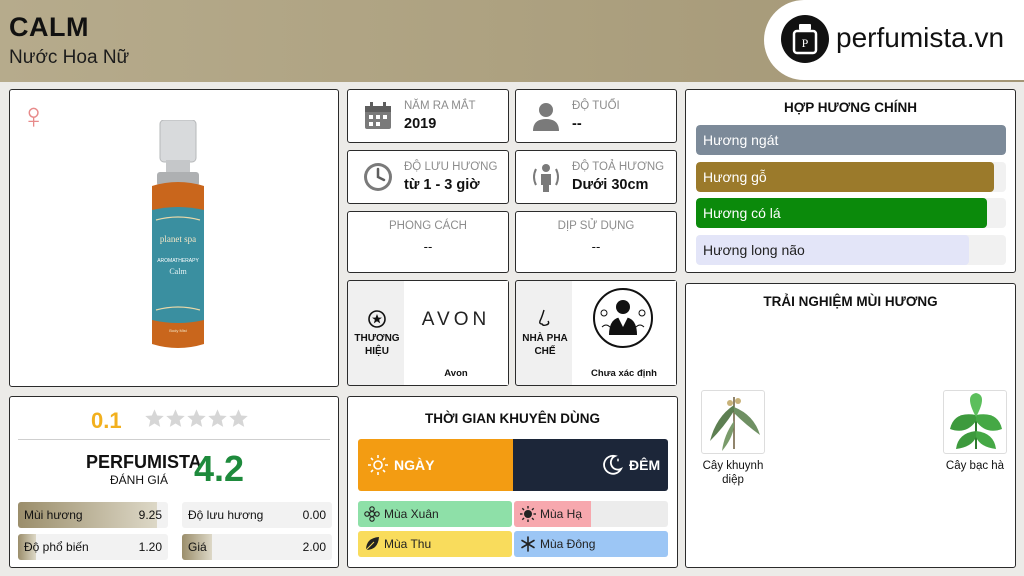 The width and height of the screenshot is (1024, 576). I want to click on season-bar: Mùa Xuân, so click(435, 514).